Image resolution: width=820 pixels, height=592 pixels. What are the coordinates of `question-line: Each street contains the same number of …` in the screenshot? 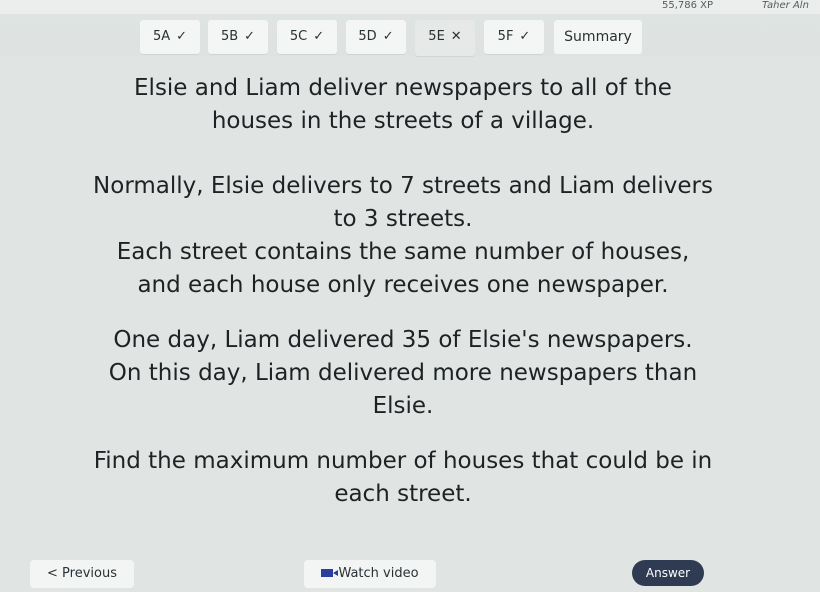 It's located at (403, 252).